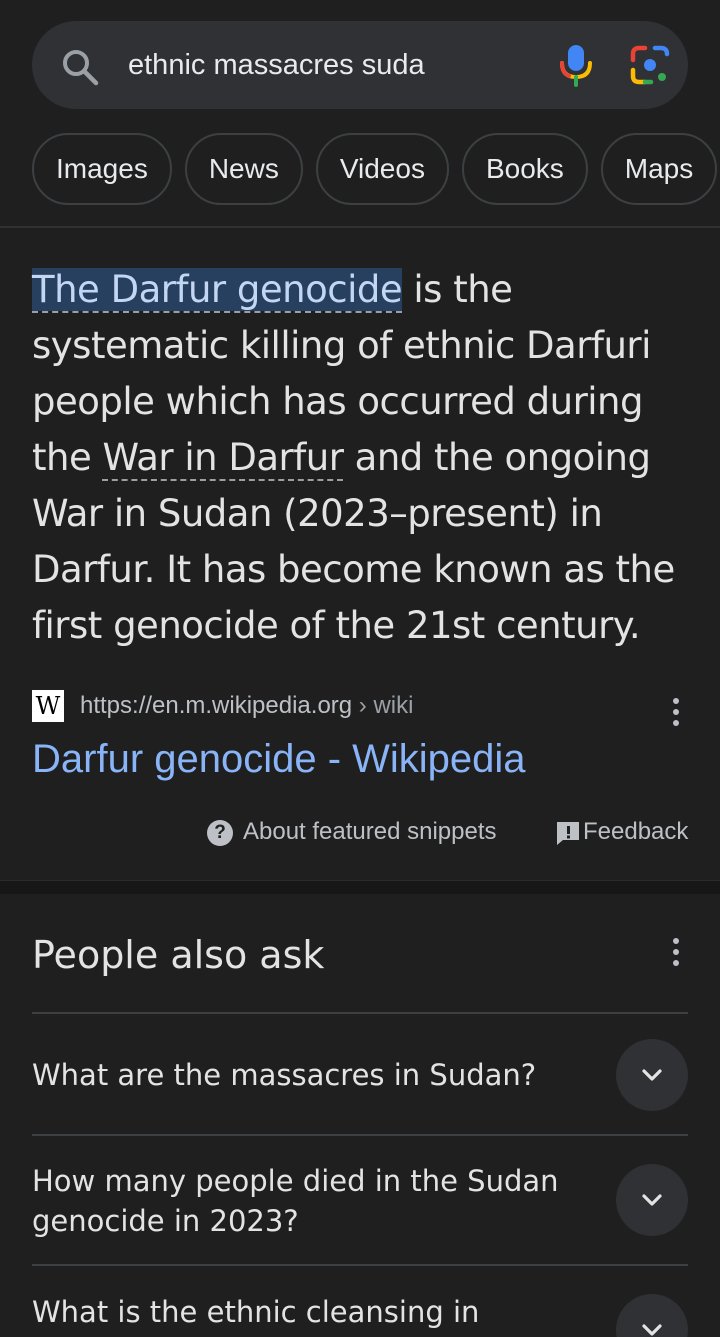  I want to click on feedback-label: Feedback, so click(636, 831).